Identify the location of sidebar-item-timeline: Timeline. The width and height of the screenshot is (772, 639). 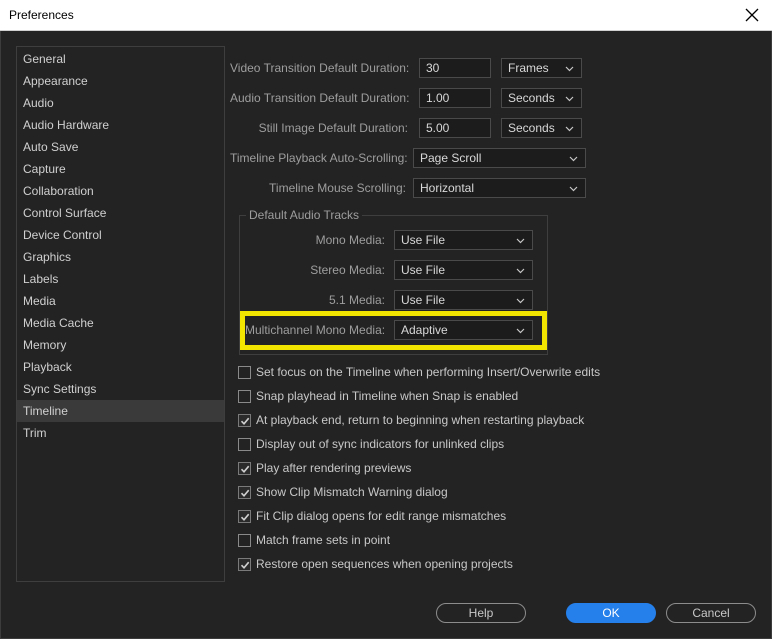
(120, 411).